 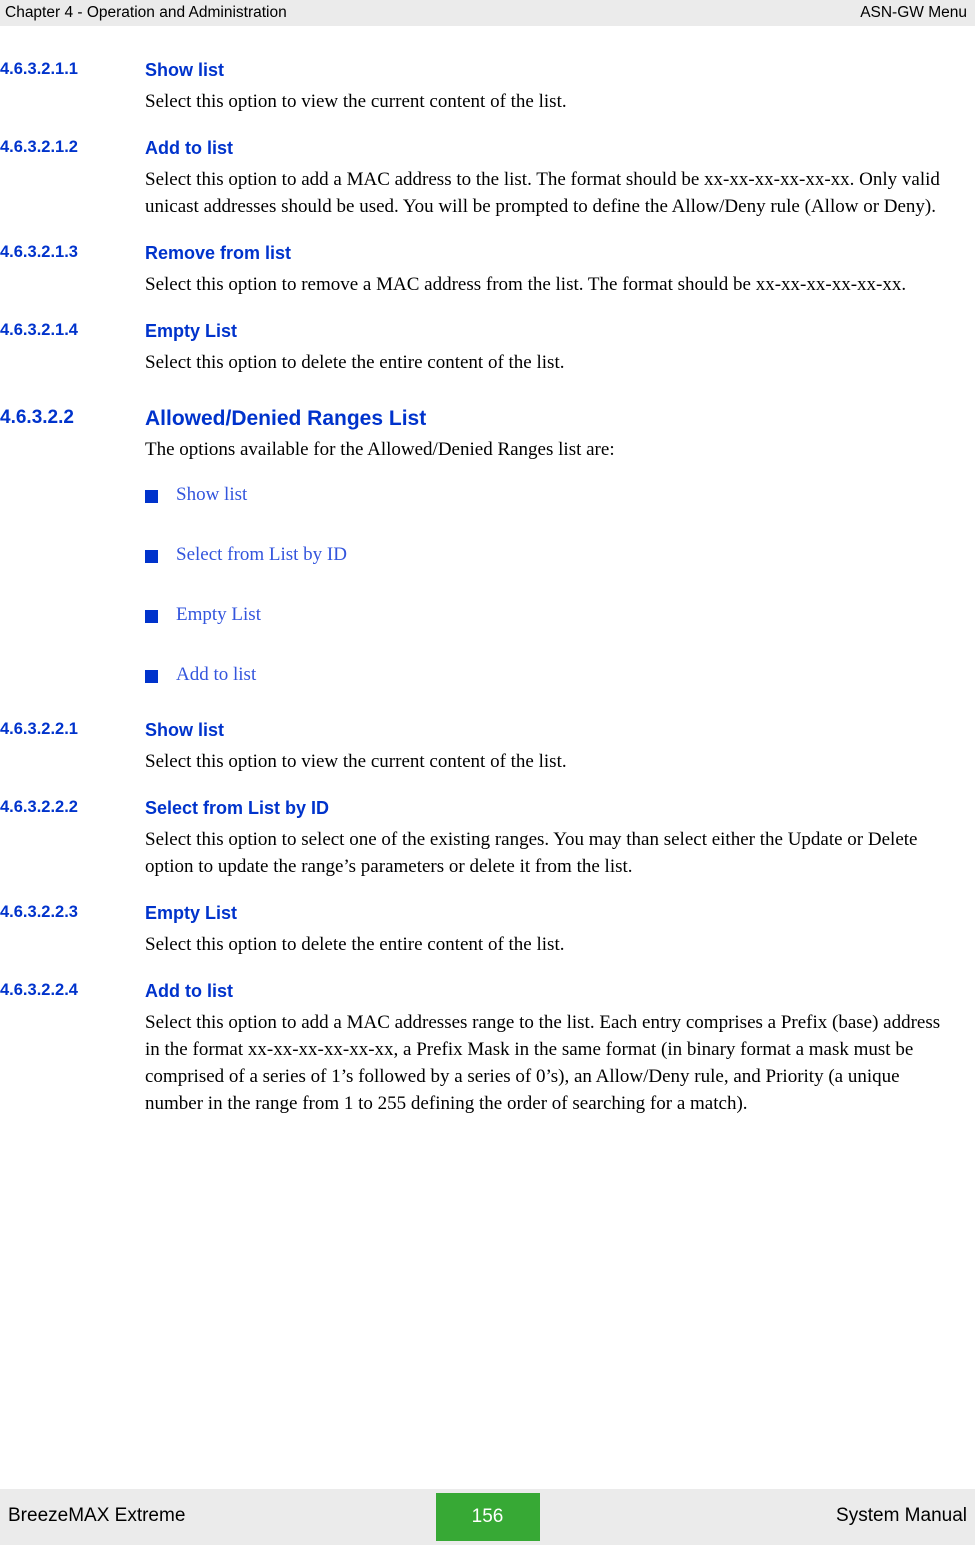 What do you see at coordinates (39, 806) in the screenshot?
I see `section-number: 4.6.3.2.2.2` at bounding box center [39, 806].